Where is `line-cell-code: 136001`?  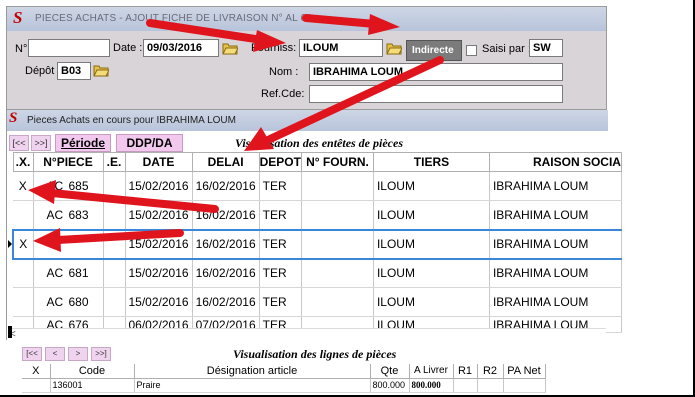
line-cell-code: 136001 is located at coordinates (92, 385).